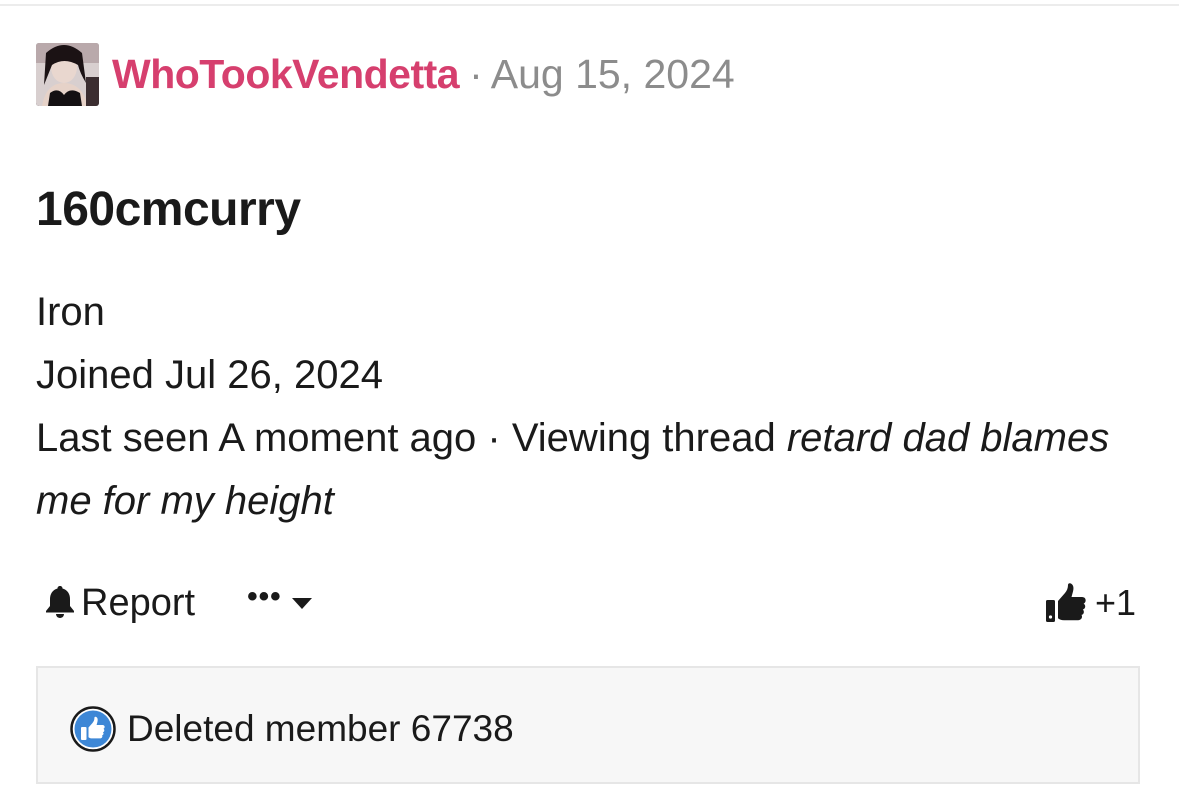 This screenshot has height=785, width=1179. What do you see at coordinates (302, 603) in the screenshot?
I see `chevron-down-icon` at bounding box center [302, 603].